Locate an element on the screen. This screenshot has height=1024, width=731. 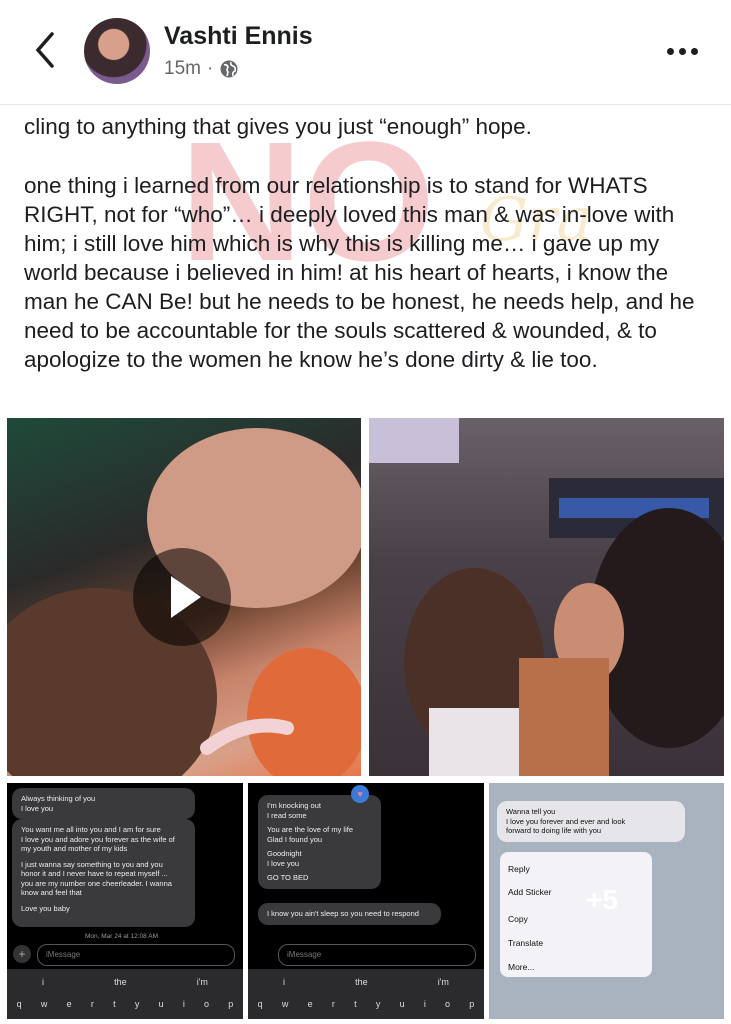
menu-item-translate: Translate is located at coordinates (525, 943).